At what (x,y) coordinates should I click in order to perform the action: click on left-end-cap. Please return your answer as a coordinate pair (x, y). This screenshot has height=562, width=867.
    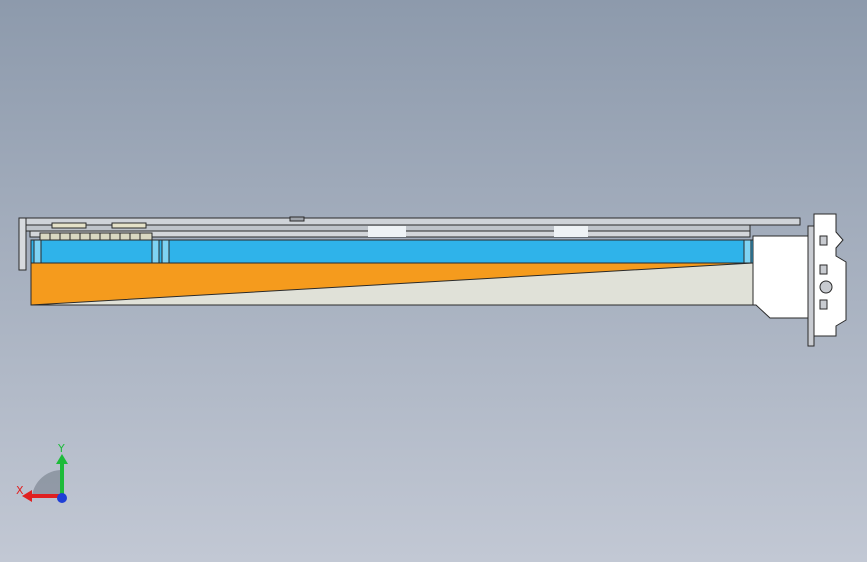
    Looking at the image, I should click on (22, 244).